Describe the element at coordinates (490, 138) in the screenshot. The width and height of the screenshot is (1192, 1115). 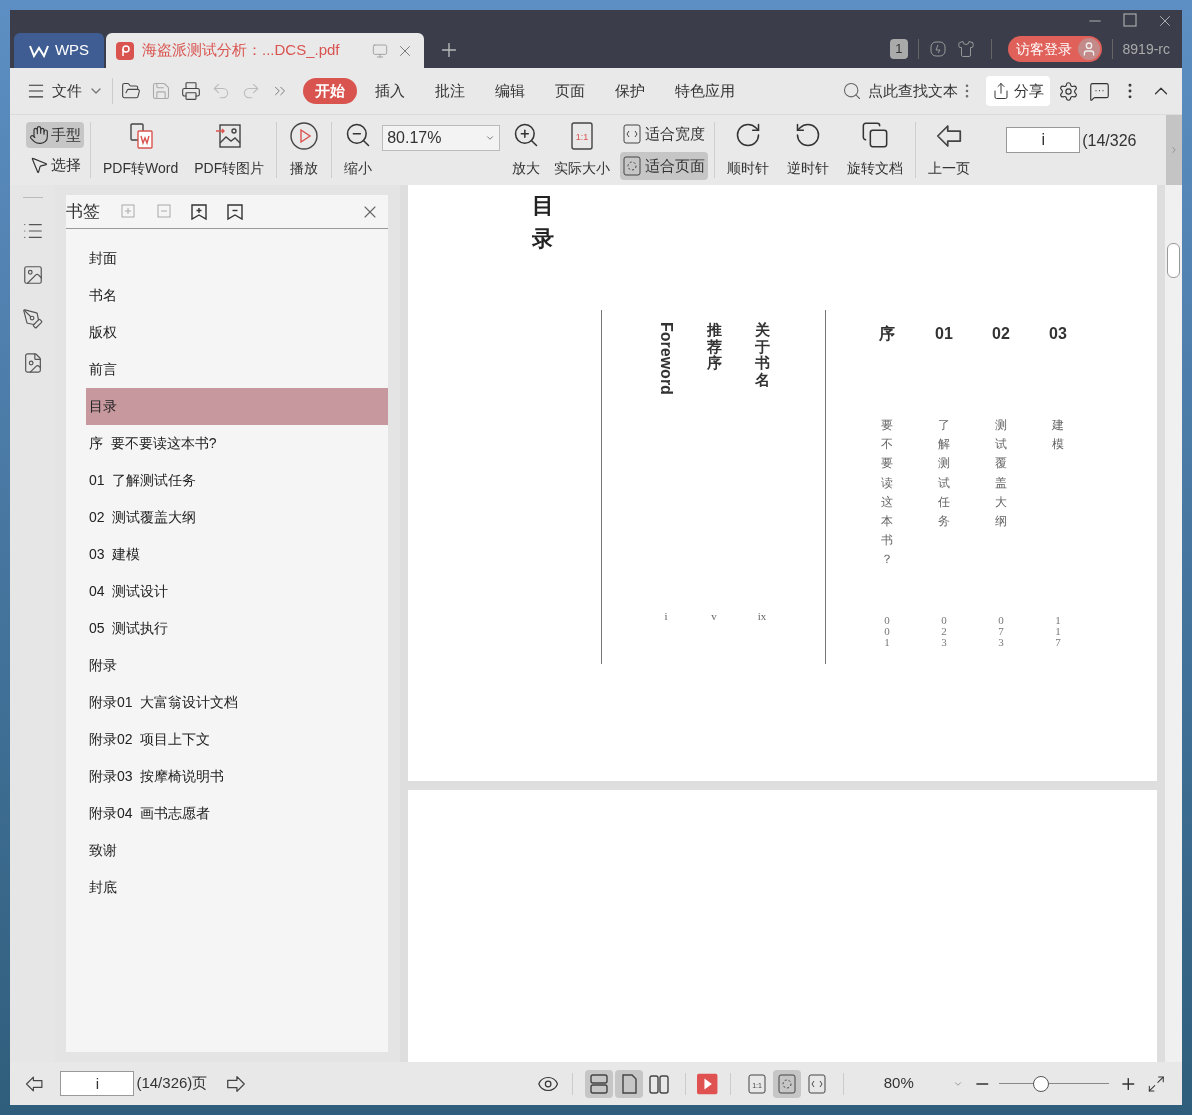
I see `dropdown-caret-icon` at that location.